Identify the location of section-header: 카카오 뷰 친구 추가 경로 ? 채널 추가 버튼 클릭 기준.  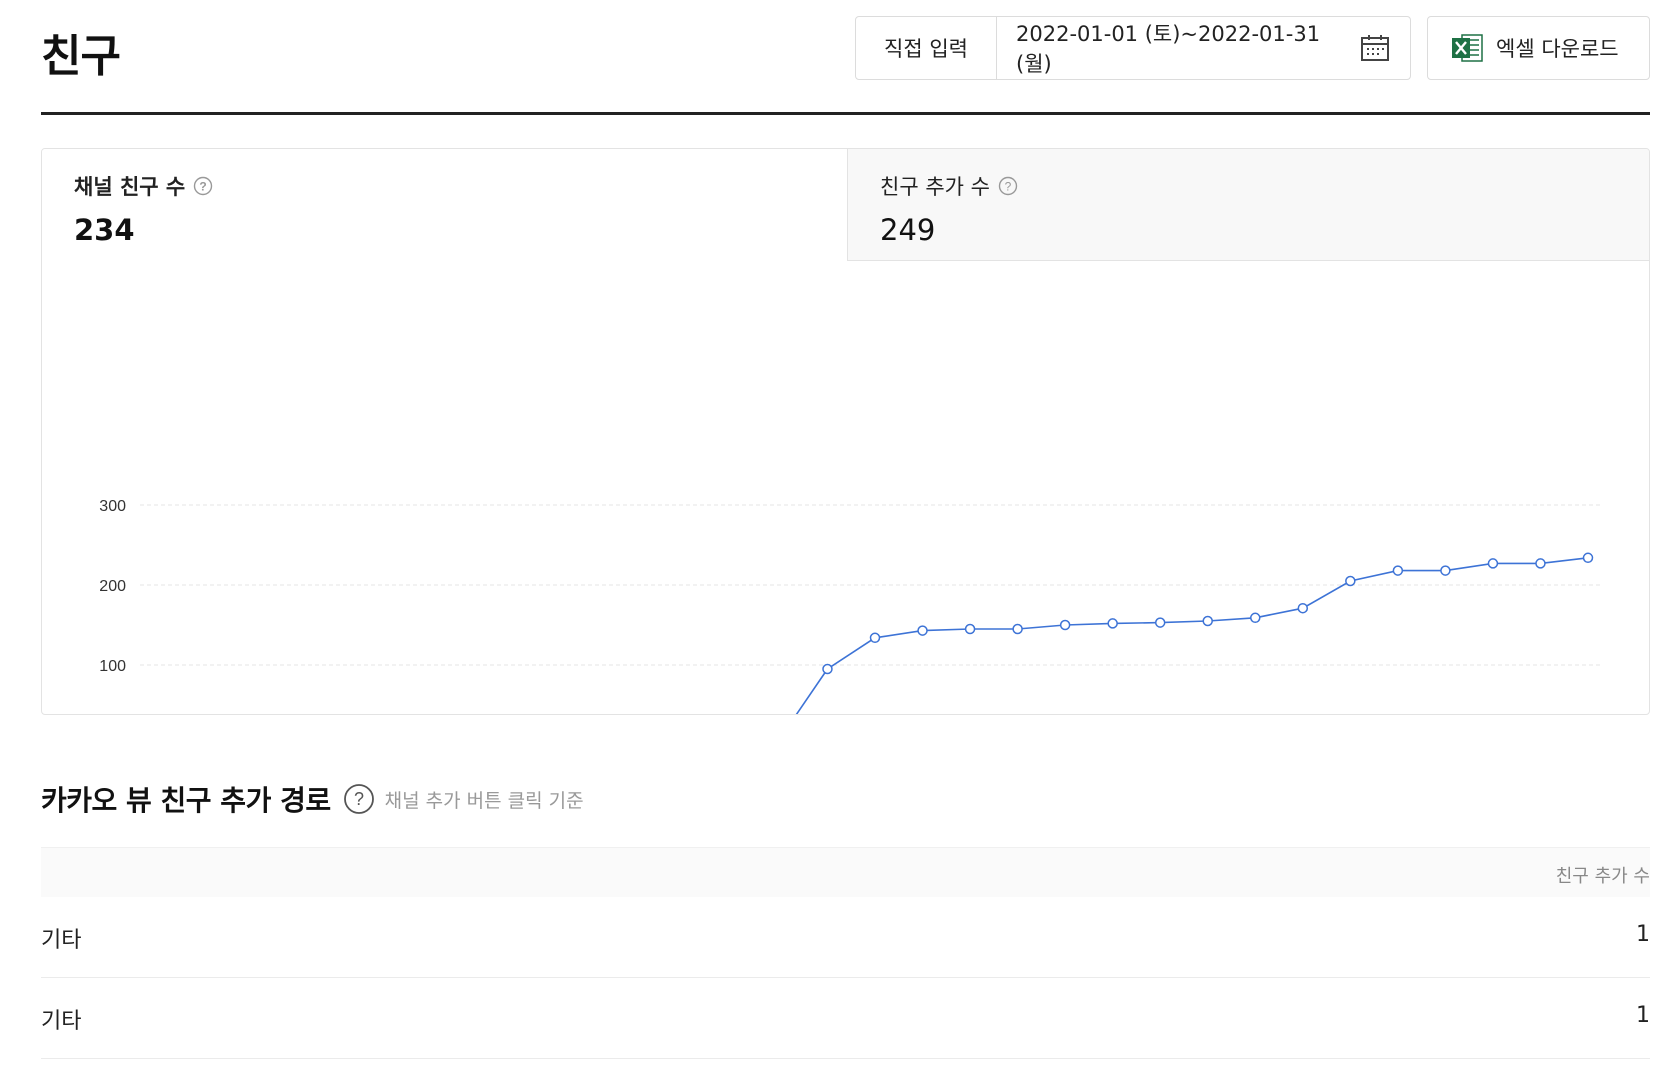
(312, 799).